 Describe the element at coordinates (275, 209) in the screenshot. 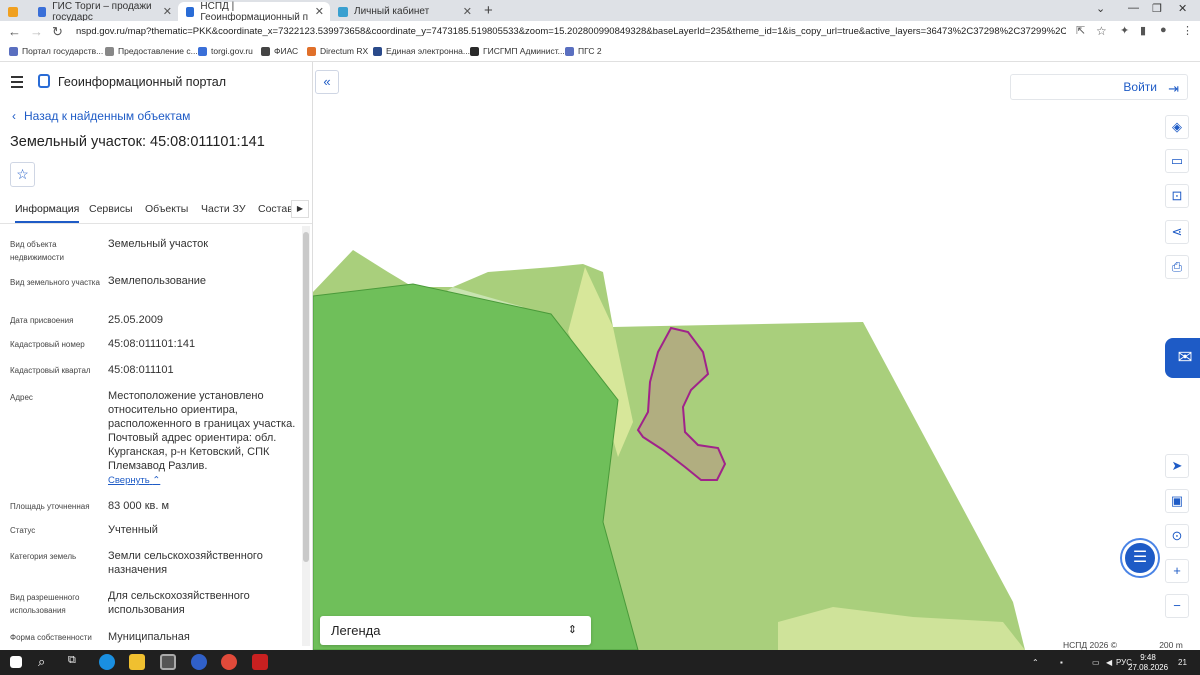

I see `tab-composition: Состав` at that location.